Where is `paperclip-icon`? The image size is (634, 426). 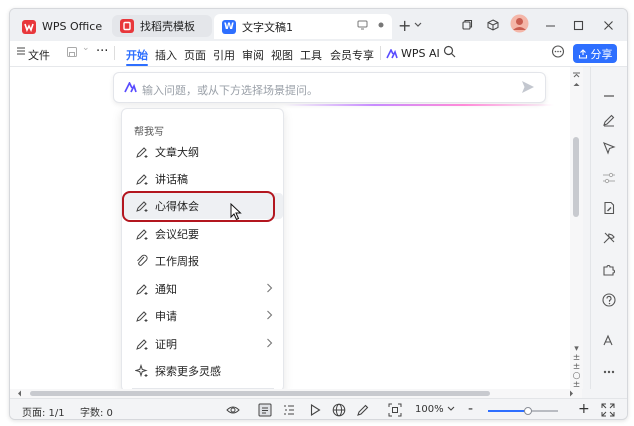
paperclip-icon is located at coordinates (142, 260).